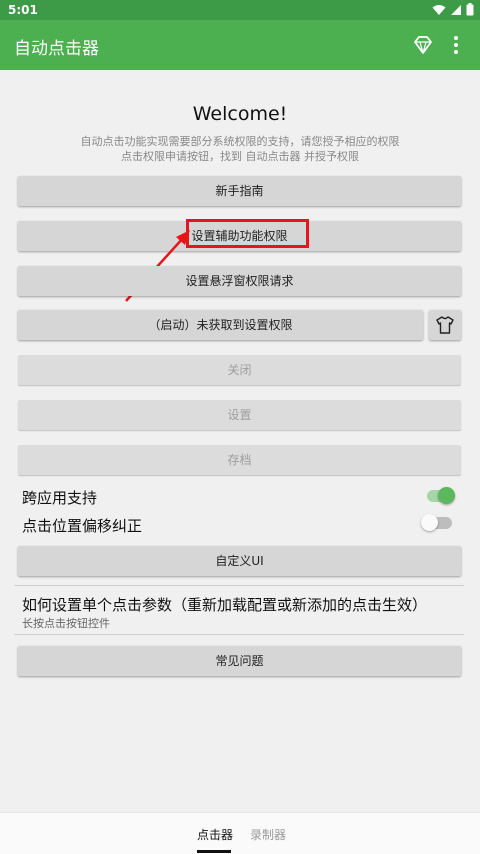  I want to click on start-button: （启动）未获取到设置权限, so click(220, 325).